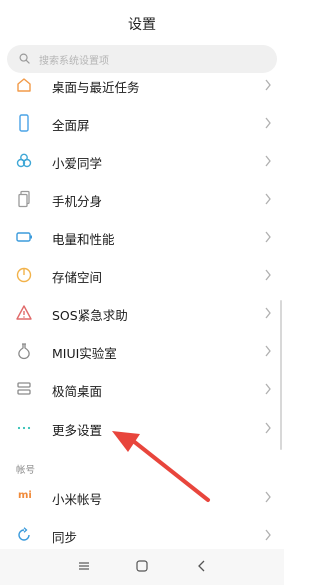 Image resolution: width=320 pixels, height=585 pixels. I want to click on settings-item-home-screen: 桌面与最近任务, so click(142, 85).